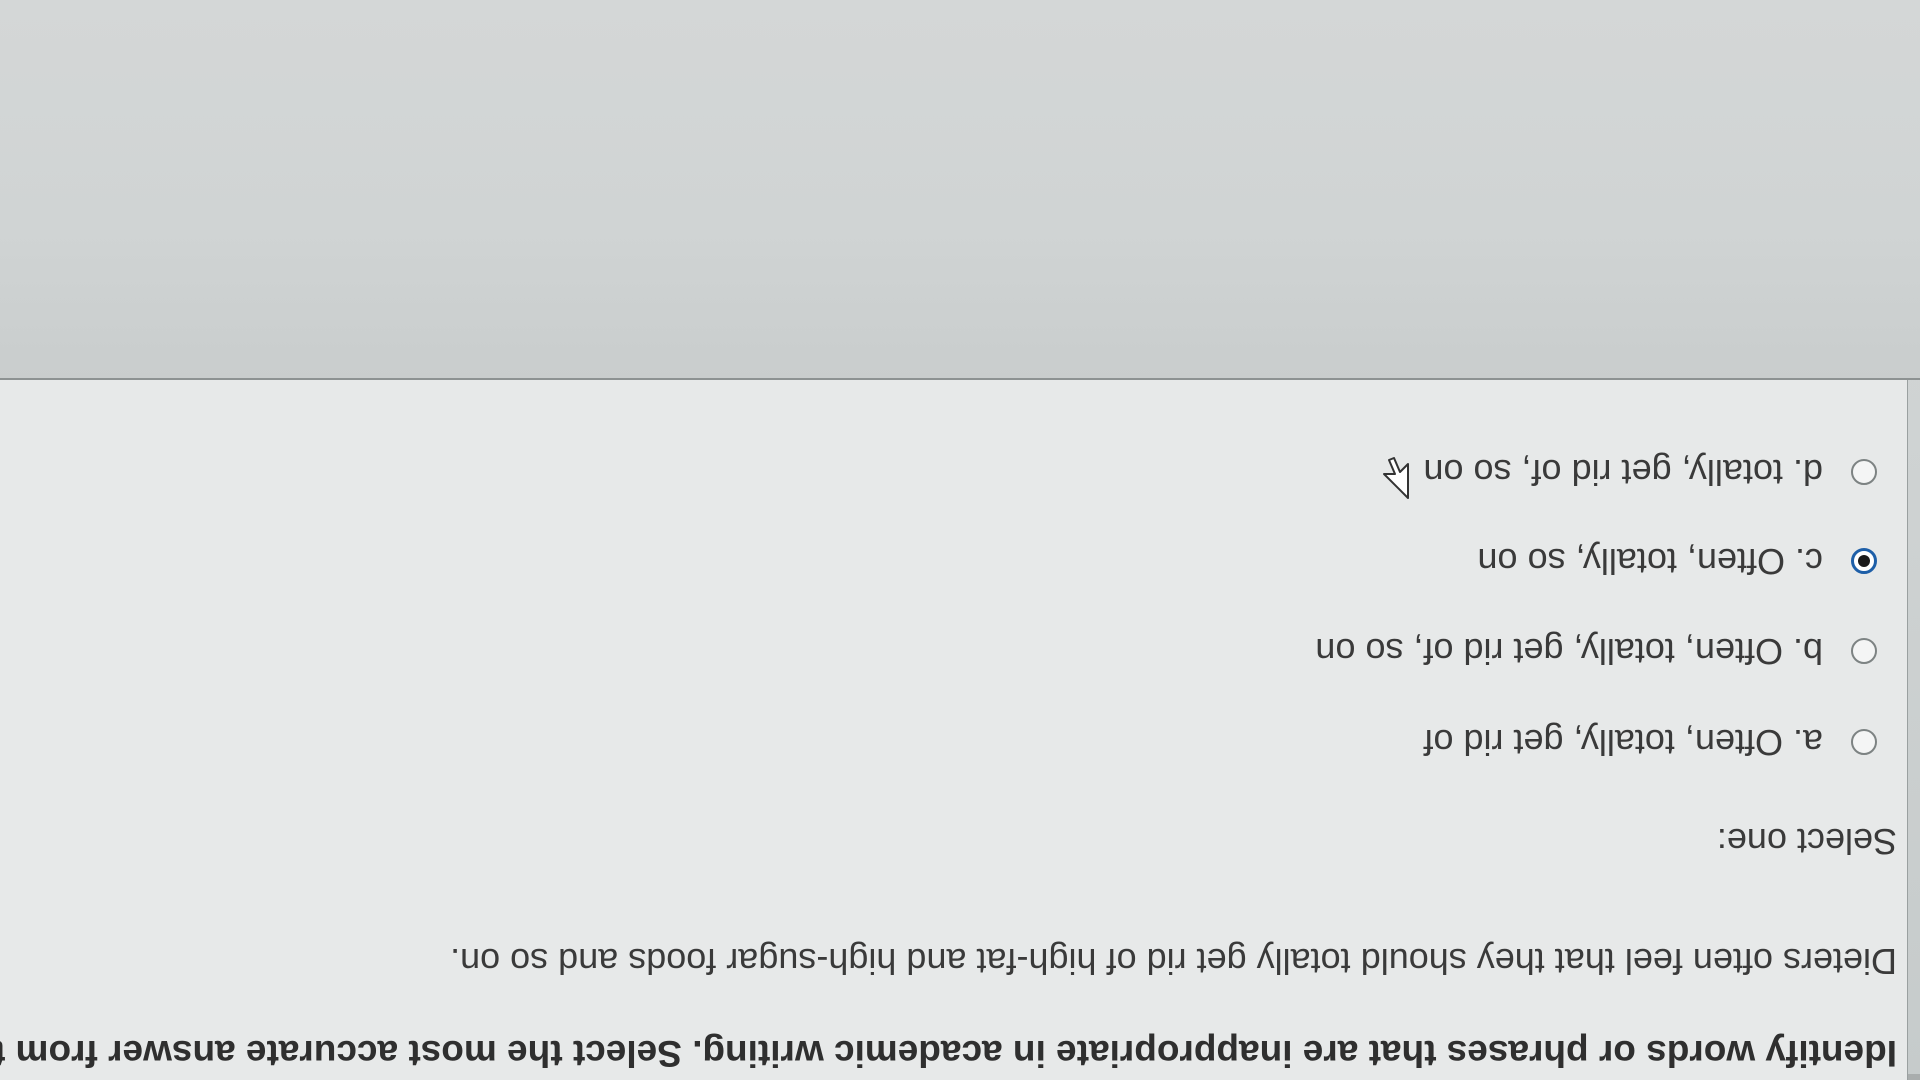 The height and width of the screenshot is (1080, 1920). What do you see at coordinates (1396, 478) in the screenshot?
I see `arrow-cursor-icon` at bounding box center [1396, 478].